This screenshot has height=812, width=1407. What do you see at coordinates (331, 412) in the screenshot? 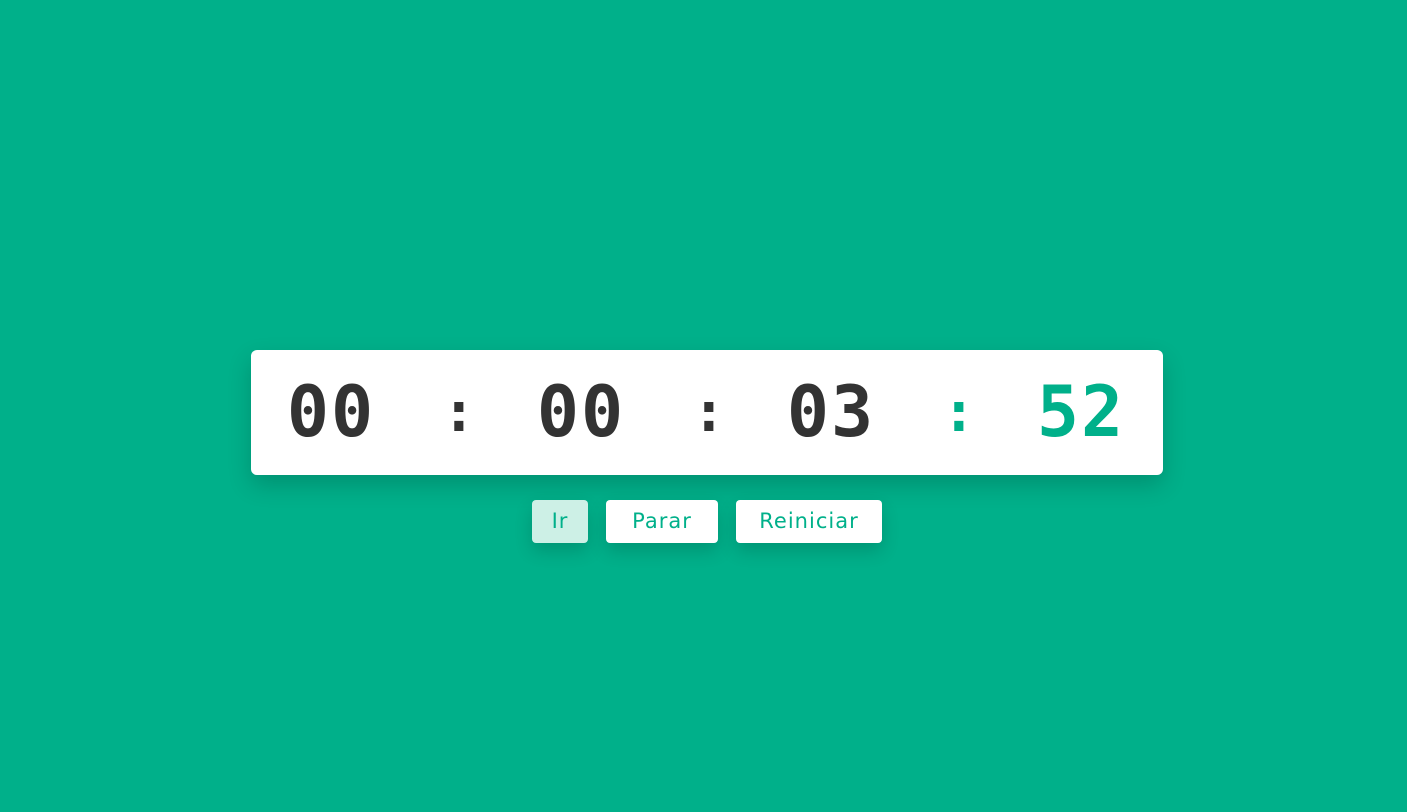
I see `hours-value: 00` at bounding box center [331, 412].